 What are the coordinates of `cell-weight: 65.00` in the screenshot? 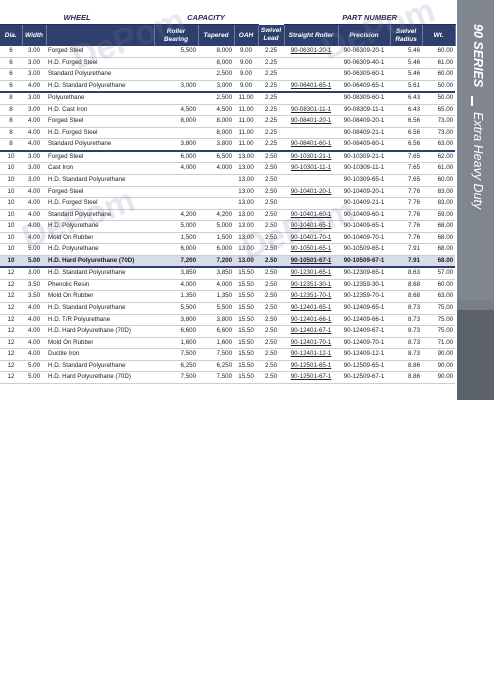 It's located at (439, 110).